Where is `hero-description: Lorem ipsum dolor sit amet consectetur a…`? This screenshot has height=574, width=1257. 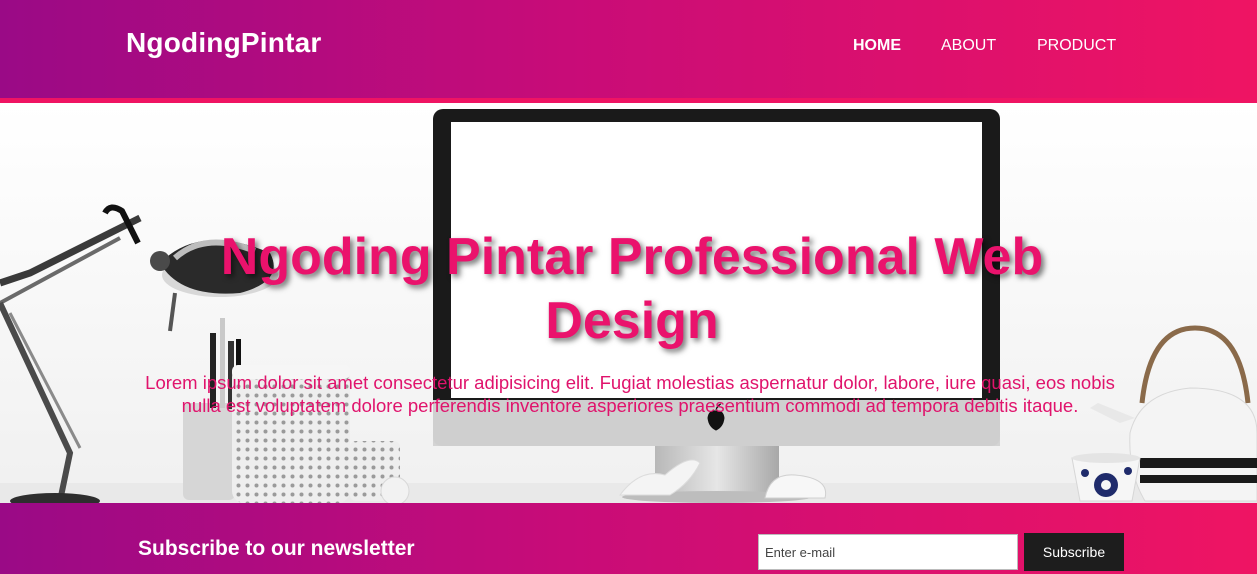
hero-description: Lorem ipsum dolor sit amet consectetur a… is located at coordinates (630, 394).